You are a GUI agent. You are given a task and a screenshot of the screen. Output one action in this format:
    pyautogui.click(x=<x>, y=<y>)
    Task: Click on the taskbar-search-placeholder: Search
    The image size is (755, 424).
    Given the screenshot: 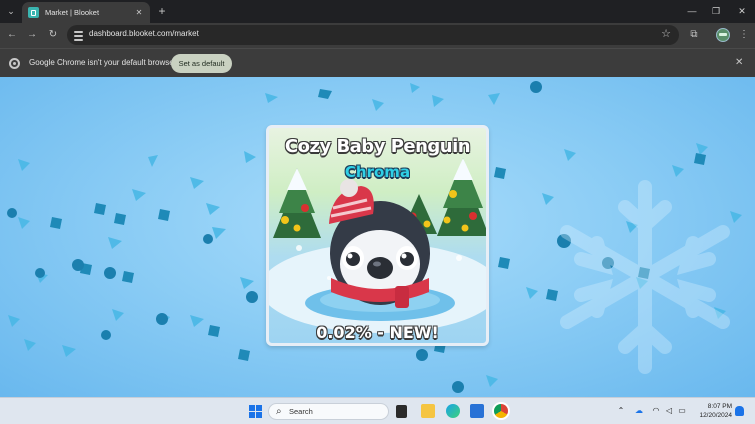 What is the action you would take?
    pyautogui.click(x=301, y=411)
    